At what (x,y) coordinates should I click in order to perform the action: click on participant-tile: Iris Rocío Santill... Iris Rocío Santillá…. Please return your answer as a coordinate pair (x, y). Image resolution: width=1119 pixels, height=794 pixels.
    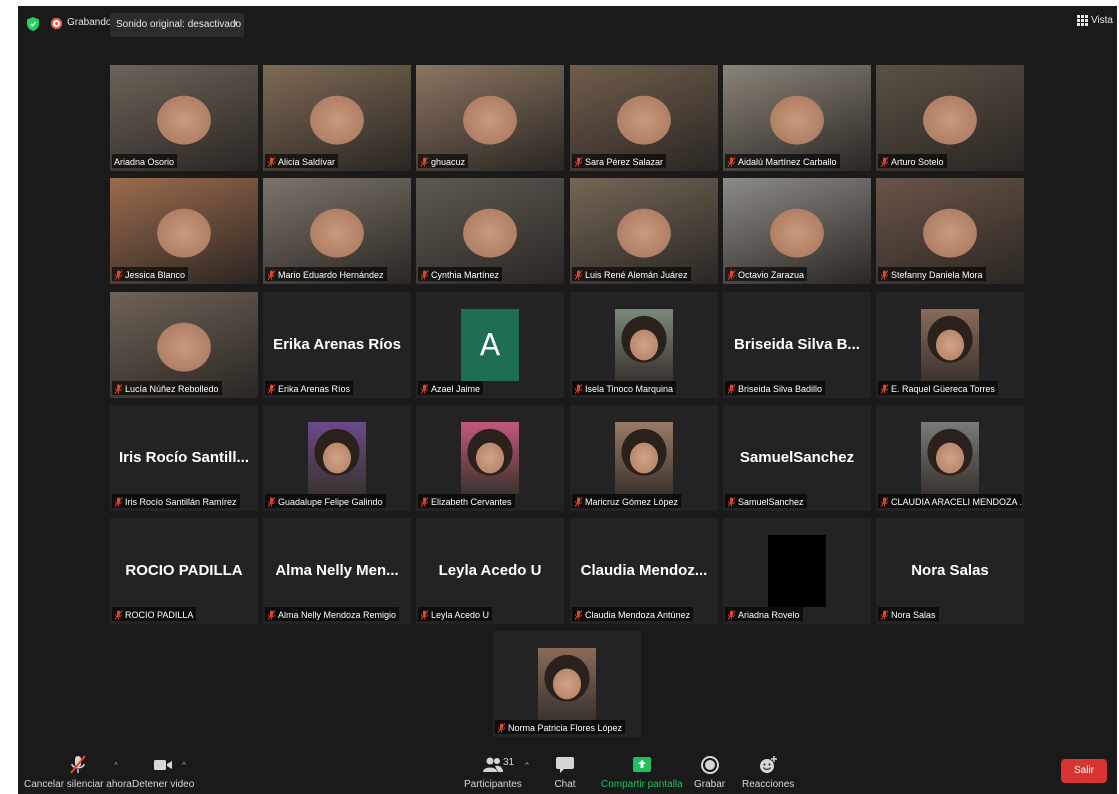
    Looking at the image, I should click on (184, 458).